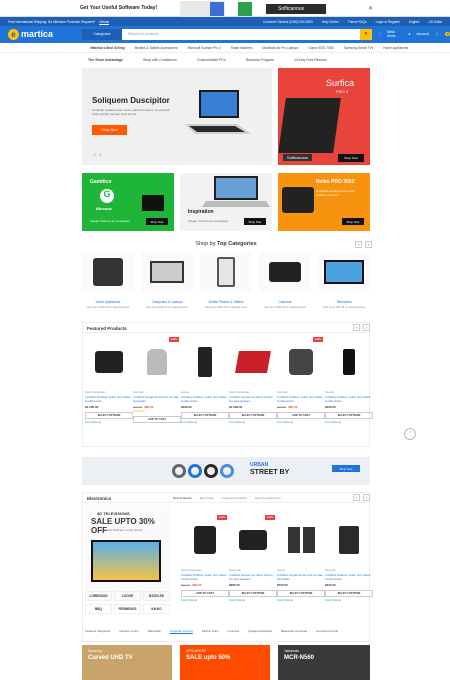 This screenshot has height=680, width=450. Describe the element at coordinates (394, 34) in the screenshot. I see `wishlist-link: Wish items` at that location.